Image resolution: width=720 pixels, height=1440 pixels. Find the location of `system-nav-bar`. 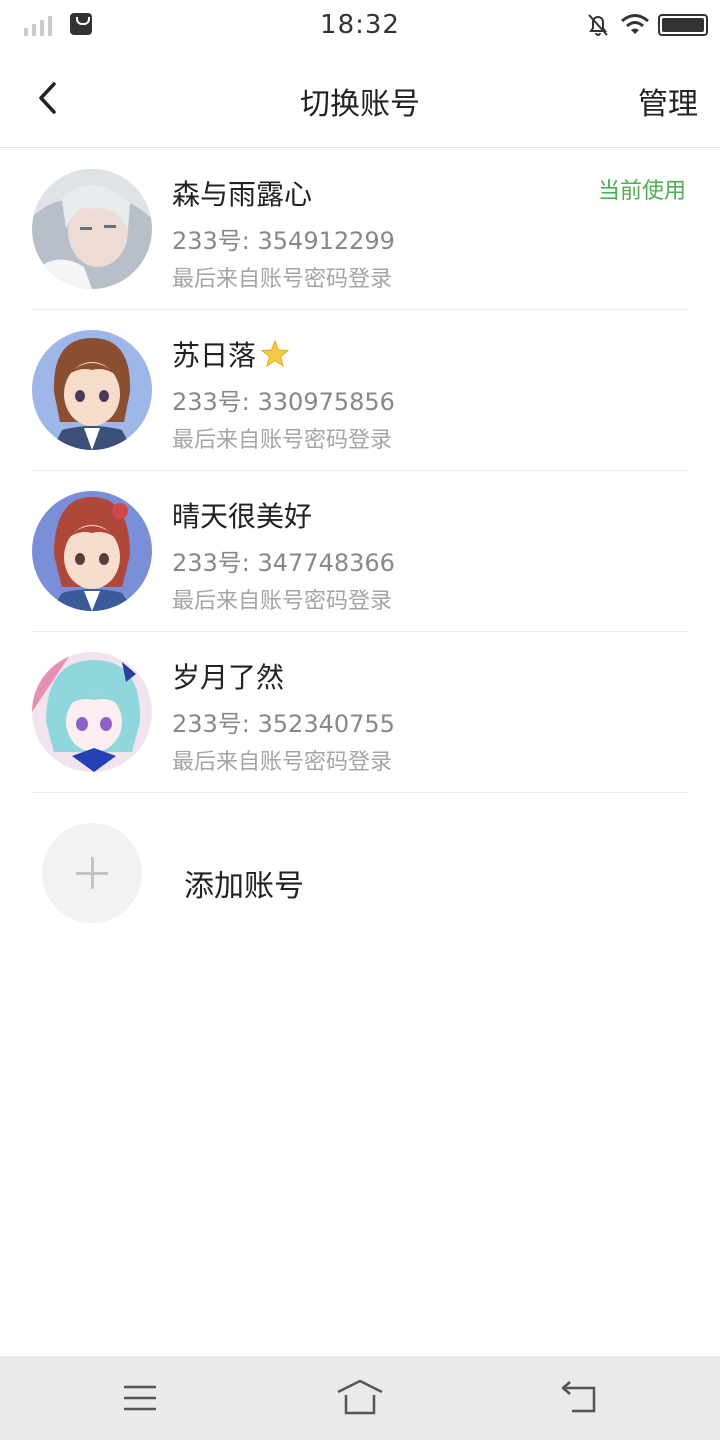

system-nav-bar is located at coordinates (360, 1398).